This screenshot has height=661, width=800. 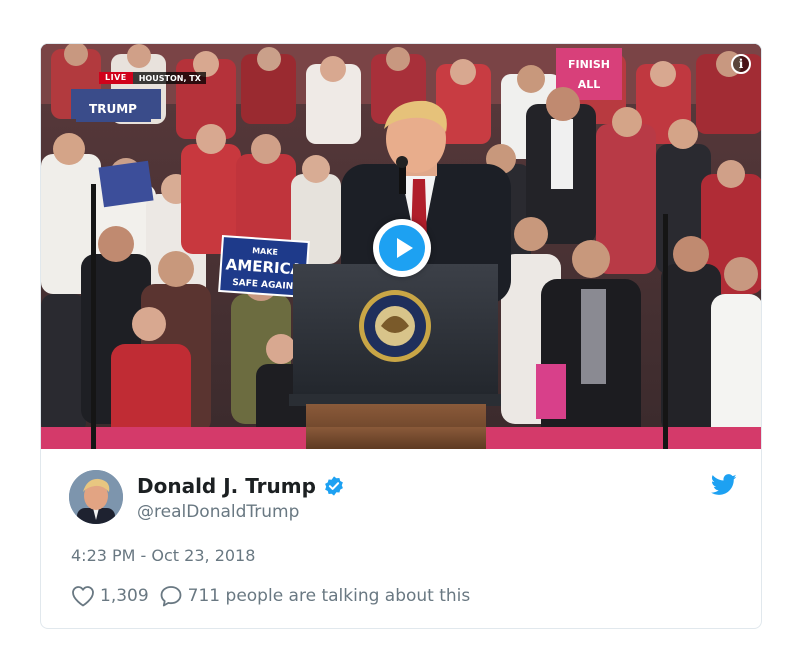 What do you see at coordinates (404, 498) in the screenshot?
I see `tweet-author: Donald J. Trump @realDonaldTrump` at bounding box center [404, 498].